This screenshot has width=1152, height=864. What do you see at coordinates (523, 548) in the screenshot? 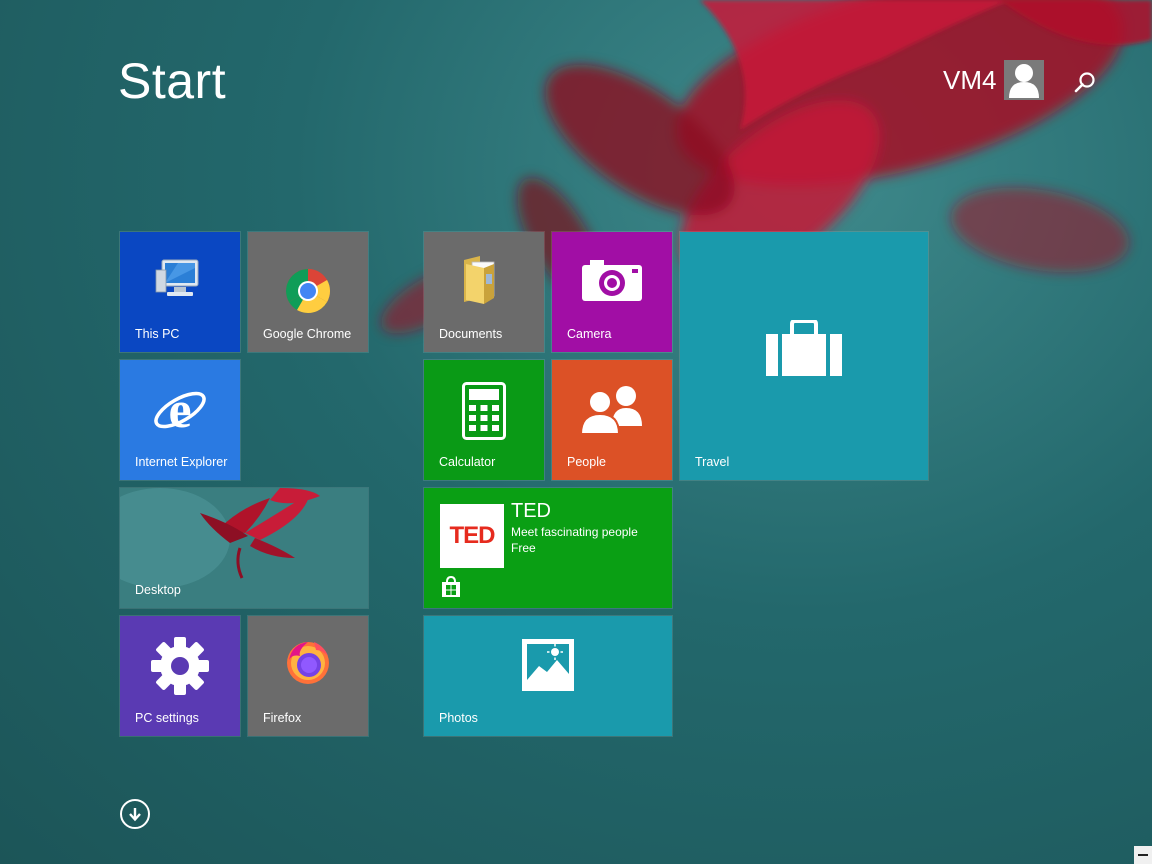
I see `ted-price: Free` at bounding box center [523, 548].